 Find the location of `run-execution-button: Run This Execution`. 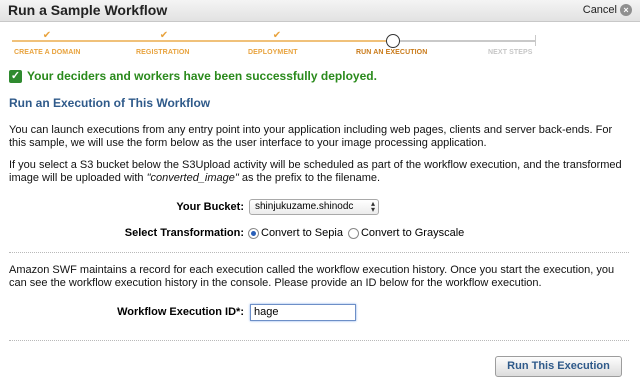

run-execution-button: Run This Execution is located at coordinates (558, 366).